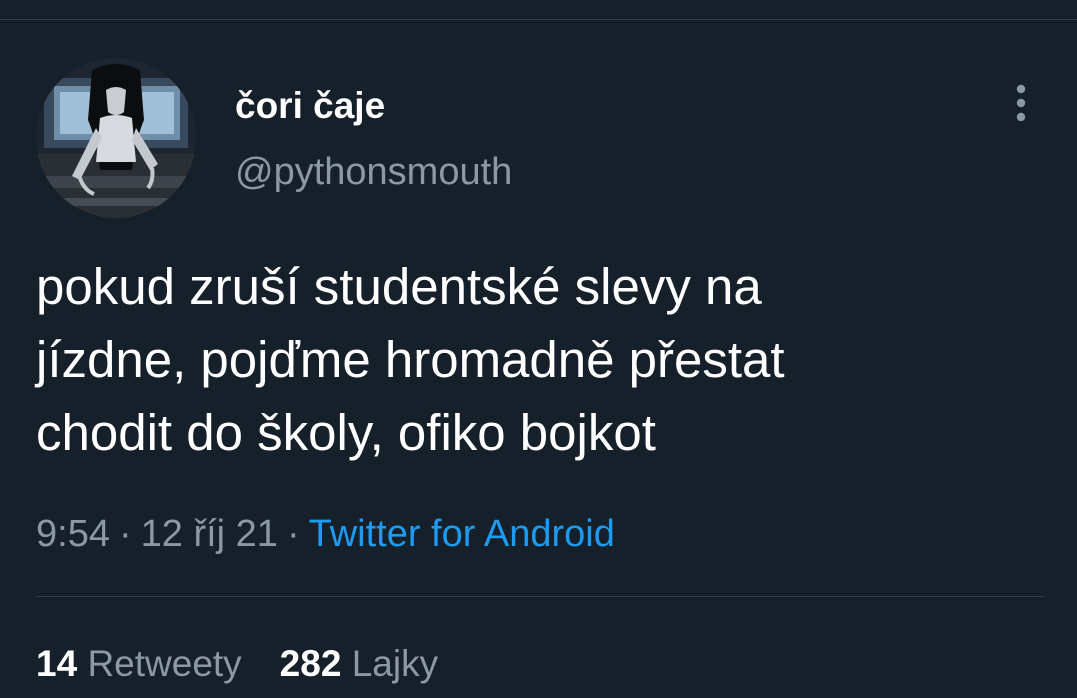 This screenshot has width=1077, height=698. Describe the element at coordinates (164, 663) in the screenshot. I see `retweets-label: Retweety` at that location.